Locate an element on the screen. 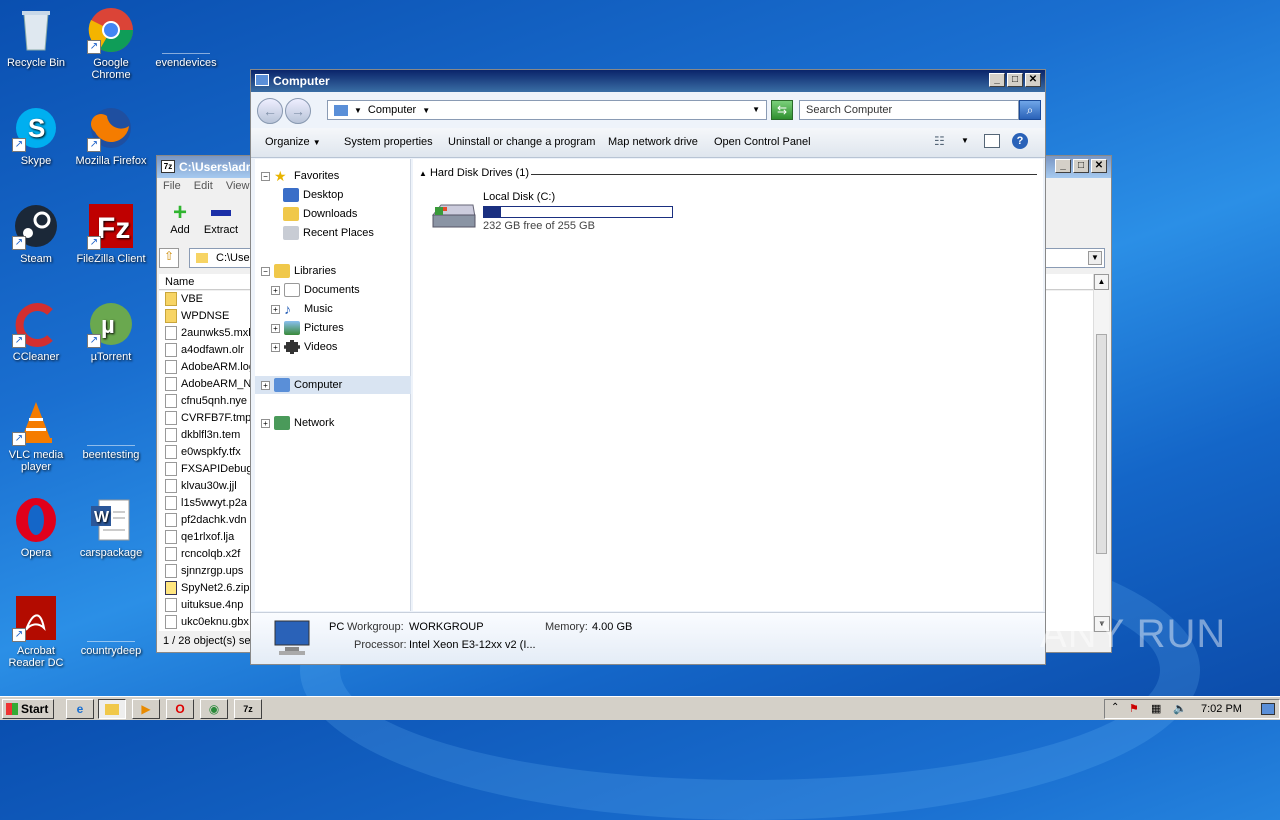 The image size is (1280, 820). network-tray-icon: ▦ is located at coordinates (1156, 708).